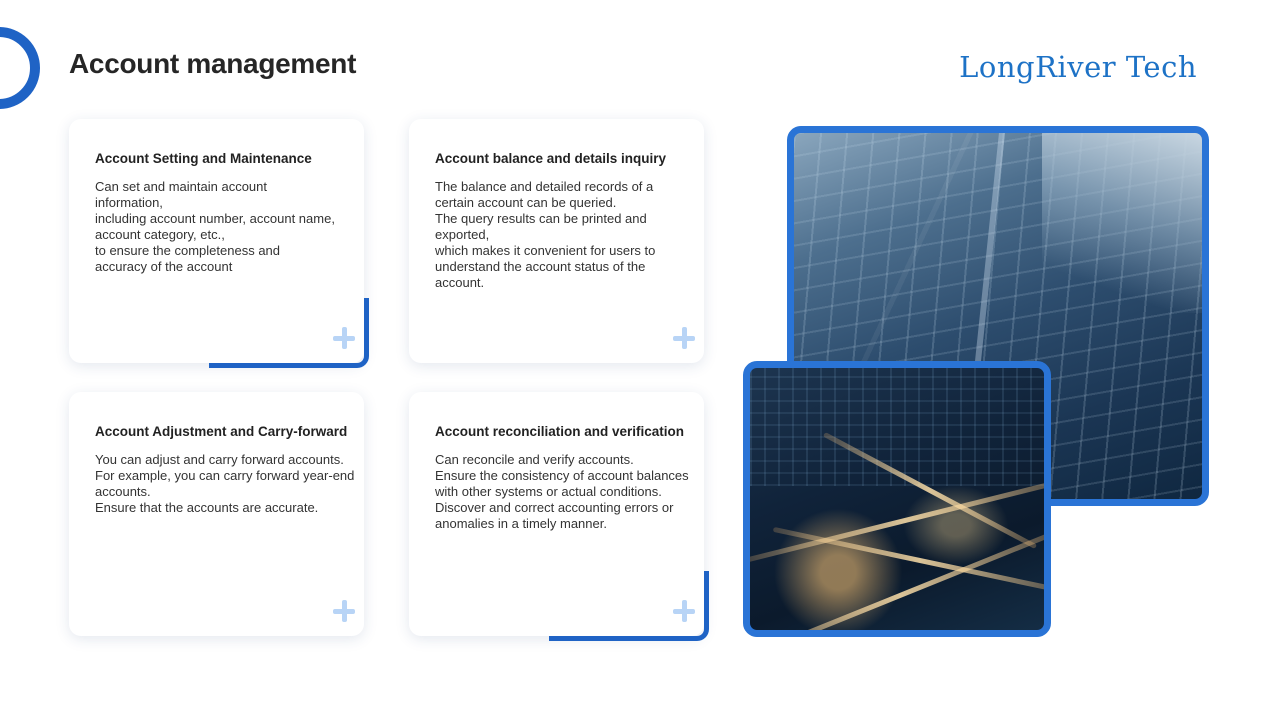 The image size is (1280, 720). Describe the element at coordinates (560, 431) in the screenshot. I see `card-title: Account reconciliation and verification` at that location.